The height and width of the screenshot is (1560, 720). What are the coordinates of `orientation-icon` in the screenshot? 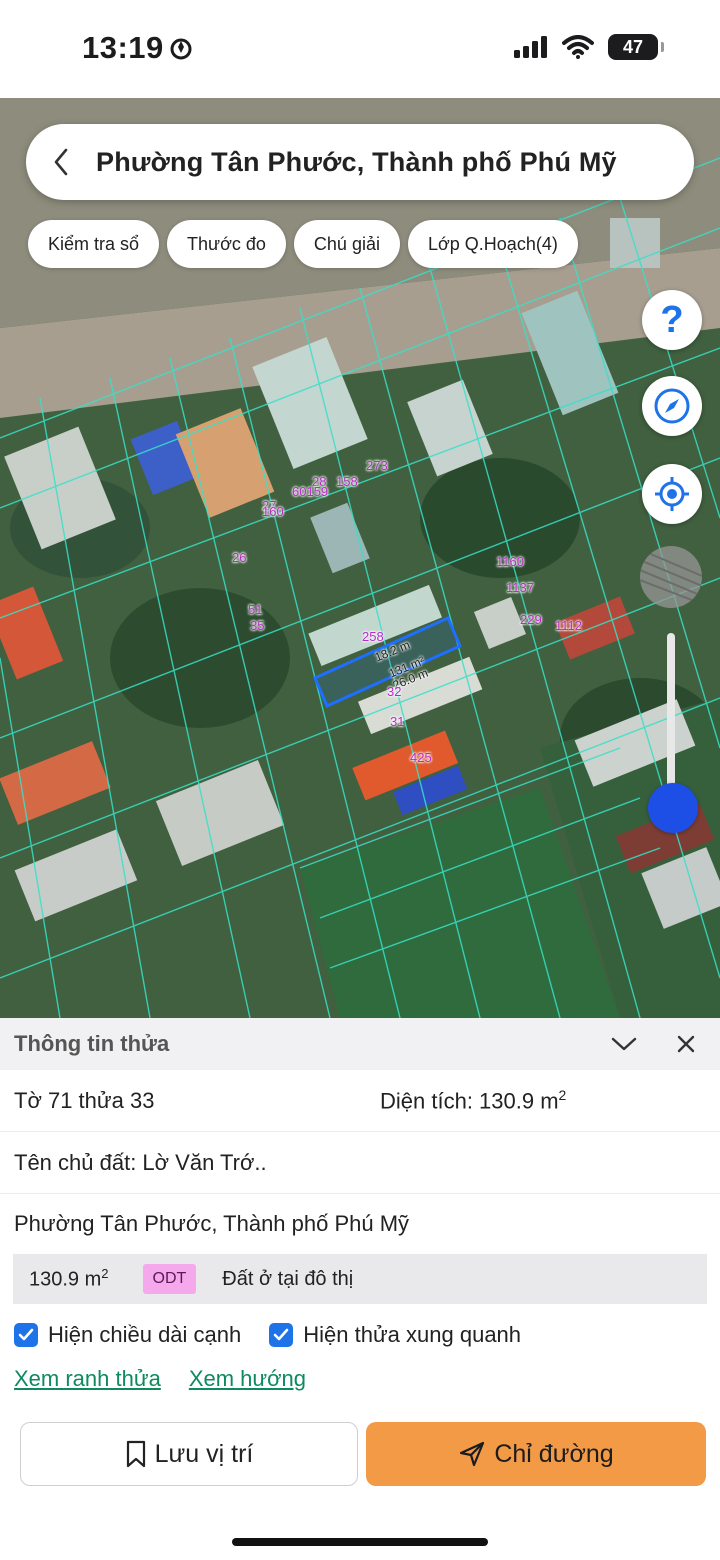 It's located at (671, 578).